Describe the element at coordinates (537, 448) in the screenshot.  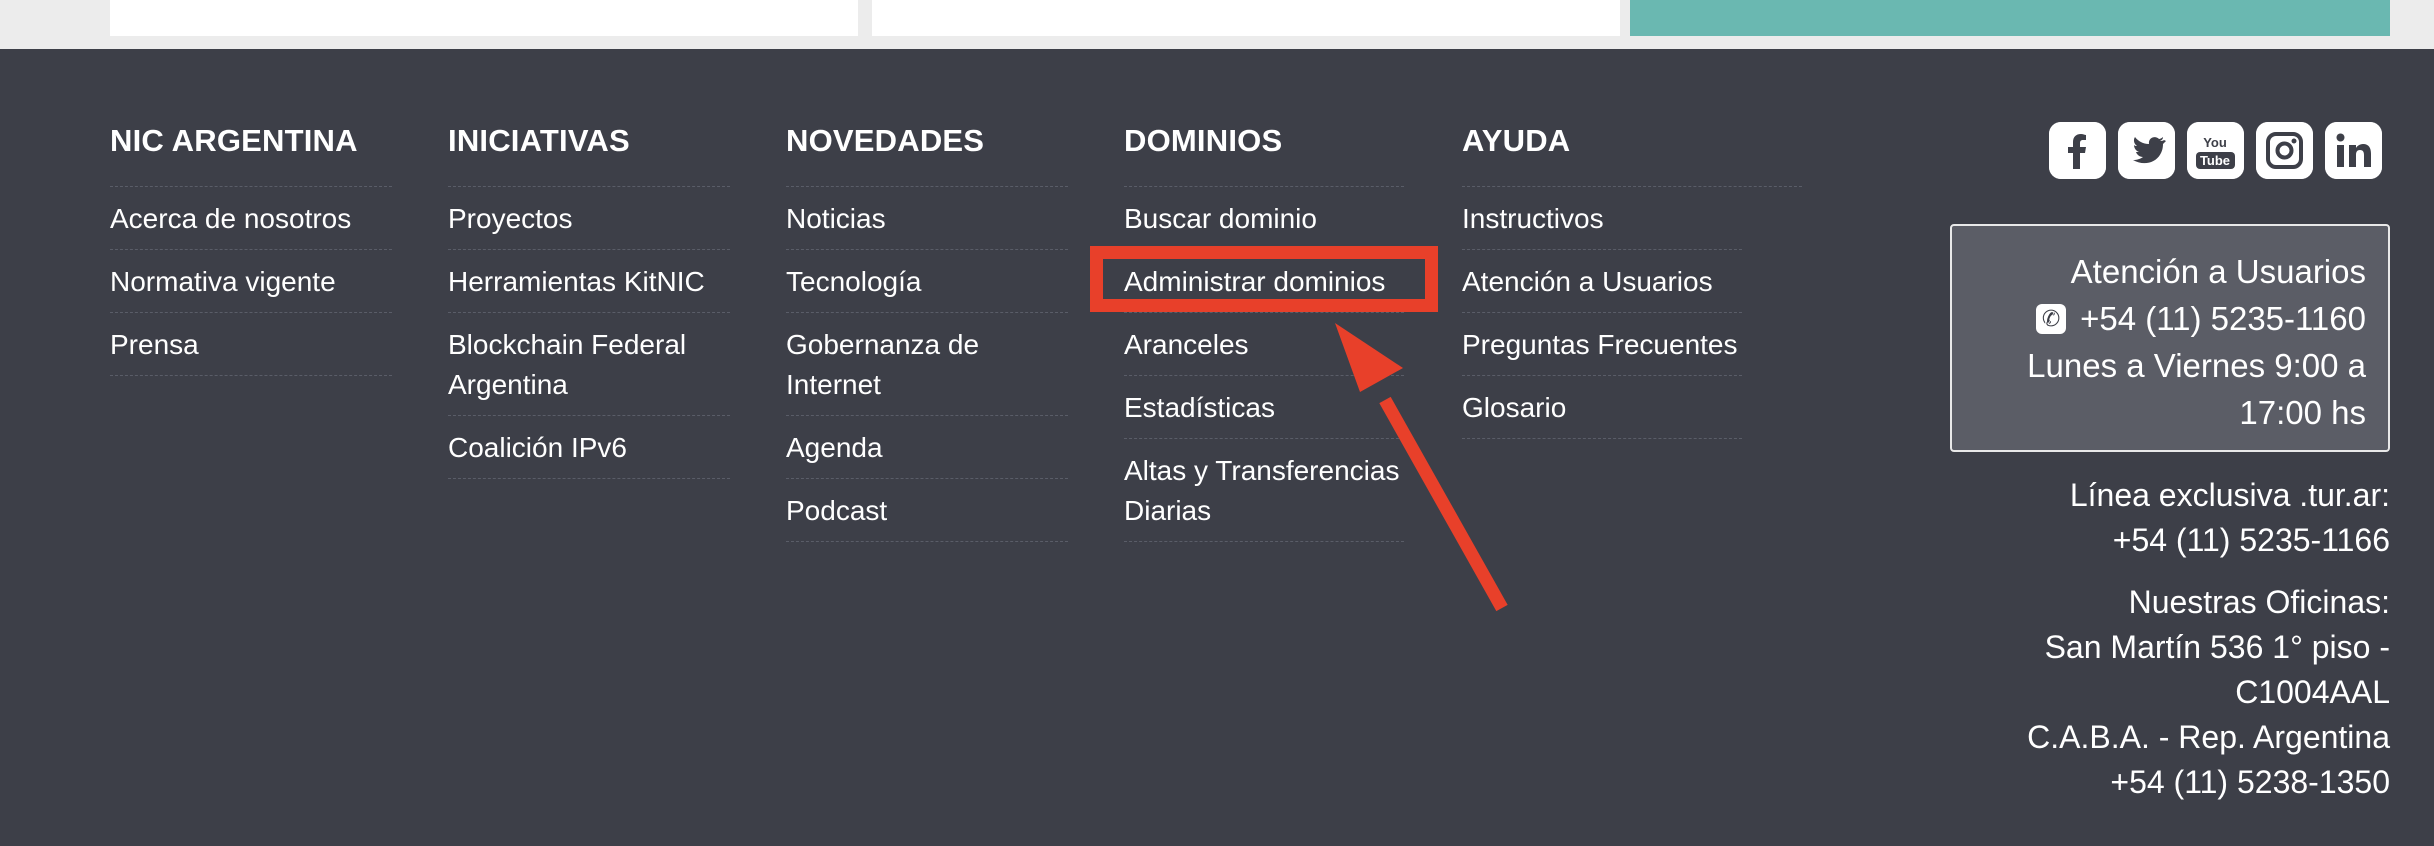
I see `footer-link-ipv6: Coalición IPv6` at that location.